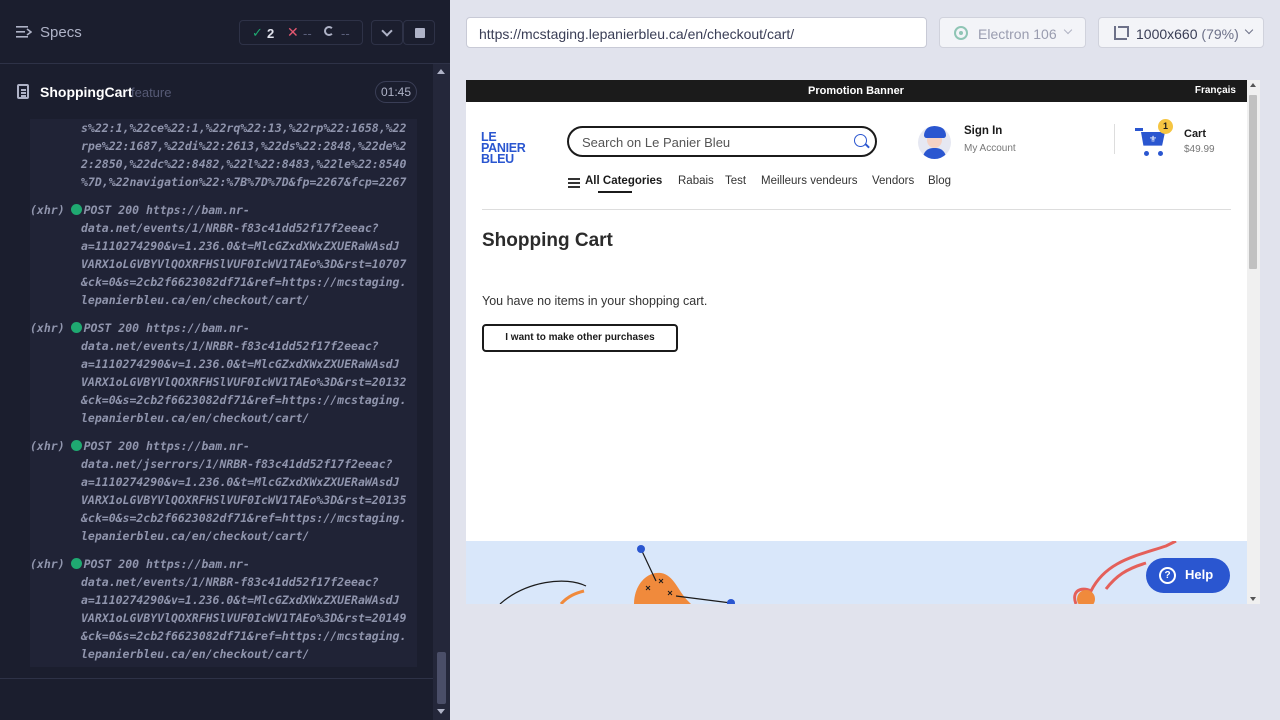  I want to click on footer-illustration-art, so click(838, 572).